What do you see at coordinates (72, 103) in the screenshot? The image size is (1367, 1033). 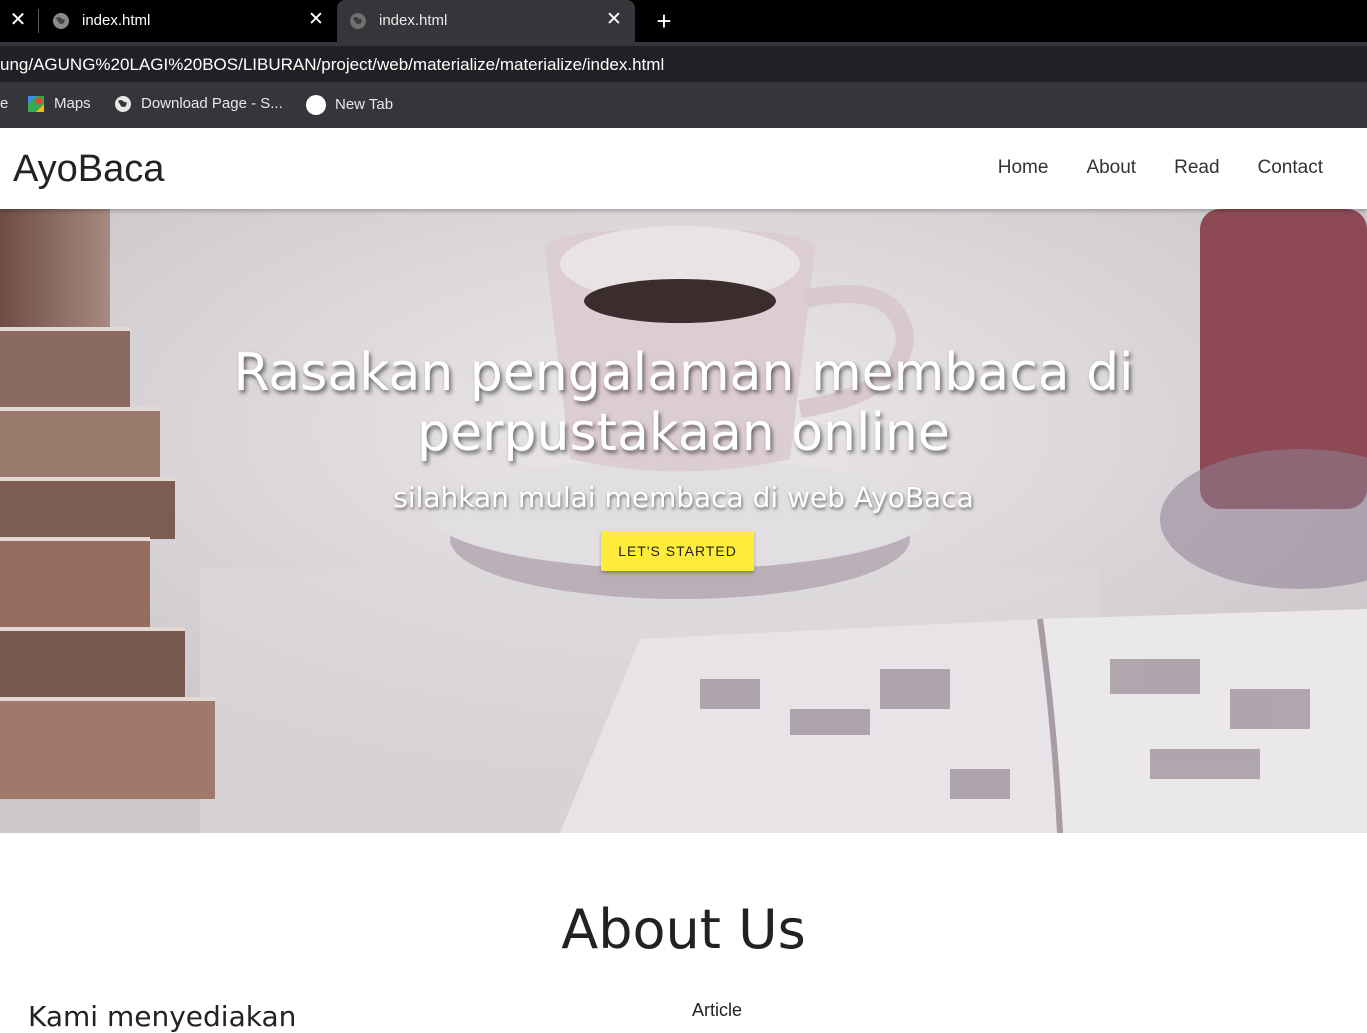 I see `bookmark-label: Maps` at bounding box center [72, 103].